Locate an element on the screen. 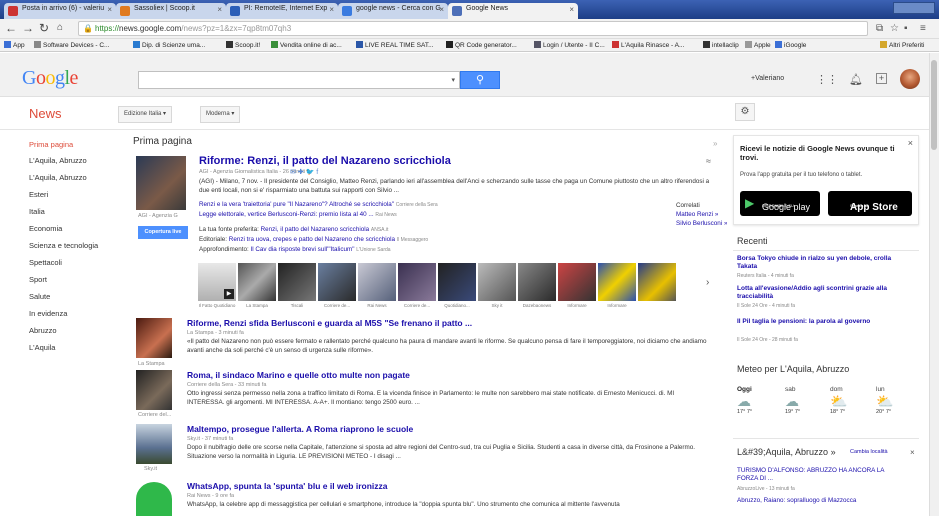 The width and height of the screenshot is (939, 516). gear-icon: ⚙ is located at coordinates (745, 112).